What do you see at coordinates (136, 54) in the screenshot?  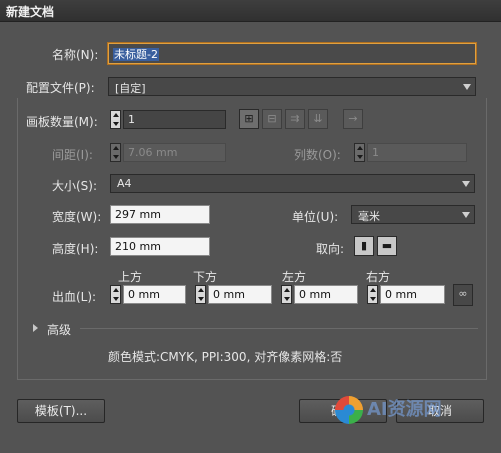 I see `document-name-value: 未标题-2` at bounding box center [136, 54].